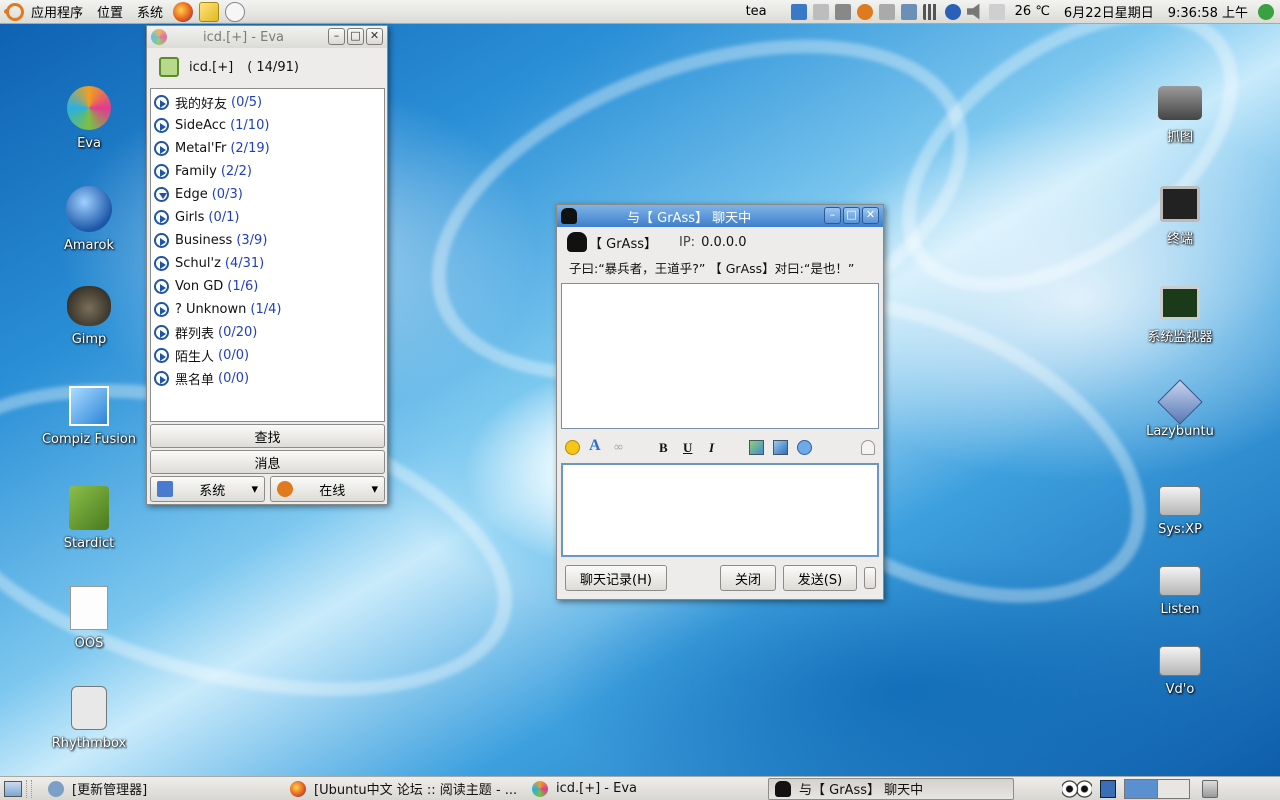 This screenshot has height=800, width=1280. Describe the element at coordinates (161, 194) in the screenshot. I see `expanded-arrow-icon` at that location.